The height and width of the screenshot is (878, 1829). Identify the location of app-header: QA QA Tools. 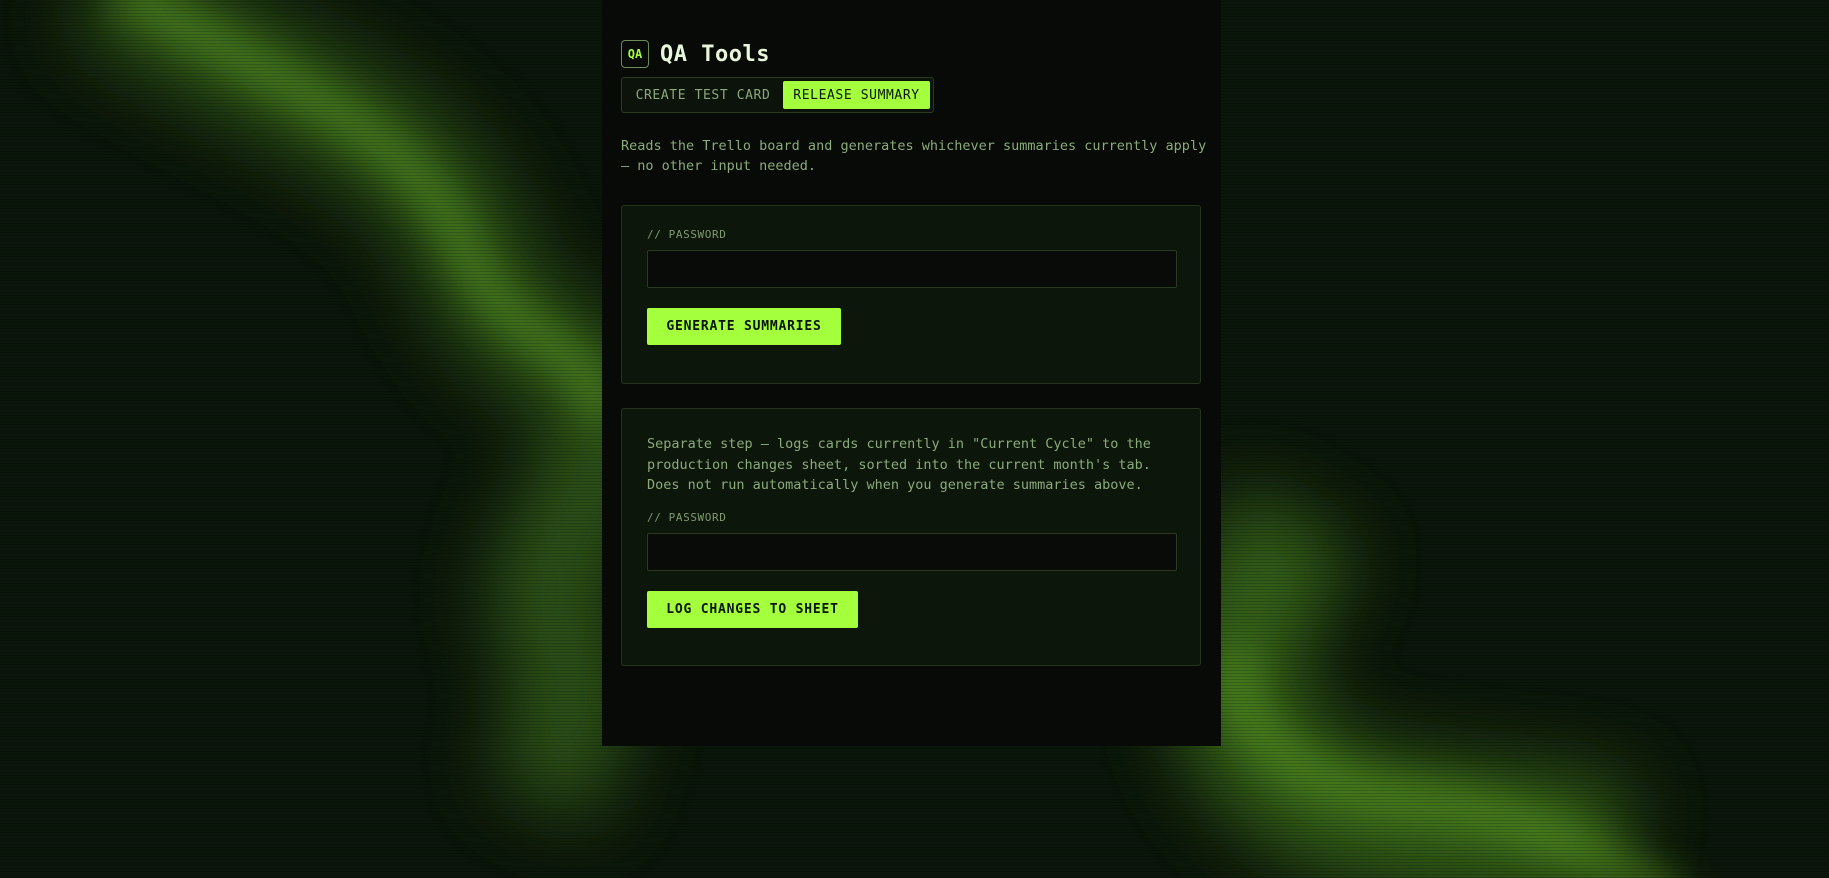
(695, 54).